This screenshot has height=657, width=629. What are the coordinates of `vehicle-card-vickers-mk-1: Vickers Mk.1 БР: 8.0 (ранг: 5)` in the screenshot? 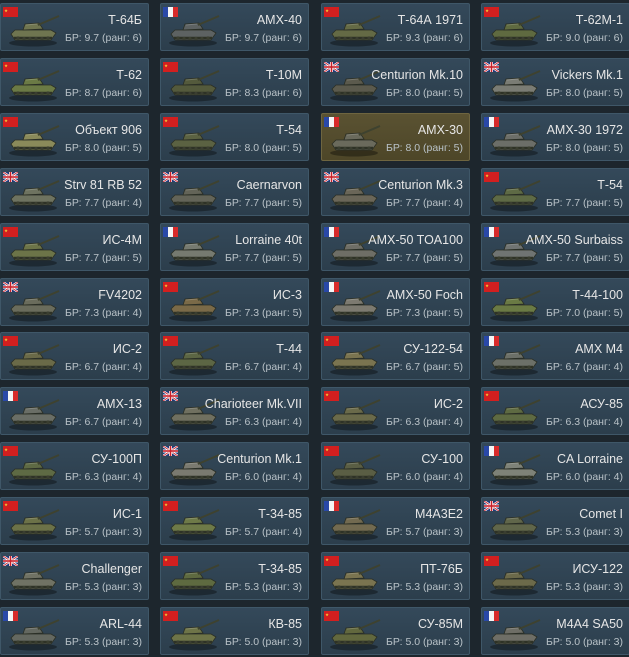 It's located at (555, 81).